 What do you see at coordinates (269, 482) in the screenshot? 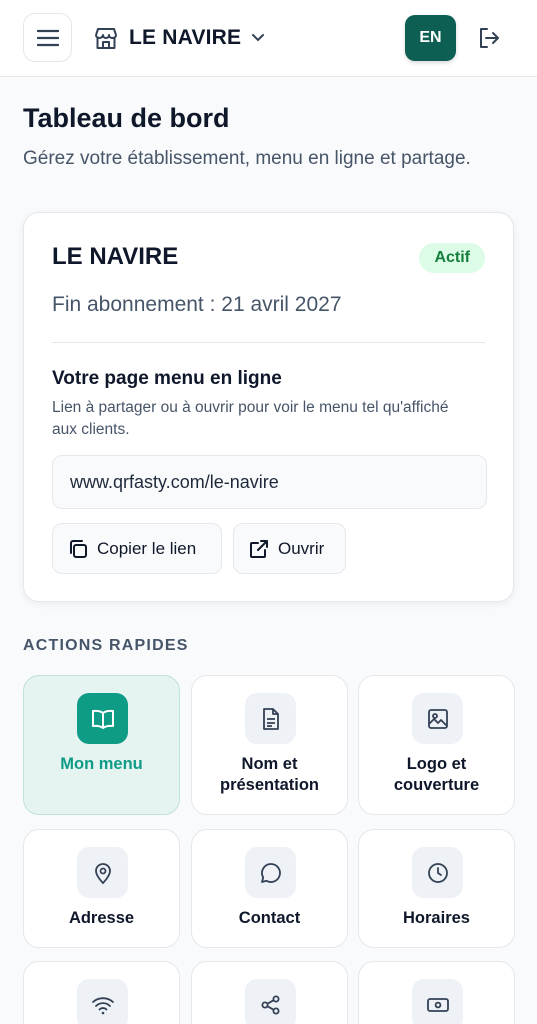
I see `menu-url-field: www.qrfasty.com/le-navire` at bounding box center [269, 482].